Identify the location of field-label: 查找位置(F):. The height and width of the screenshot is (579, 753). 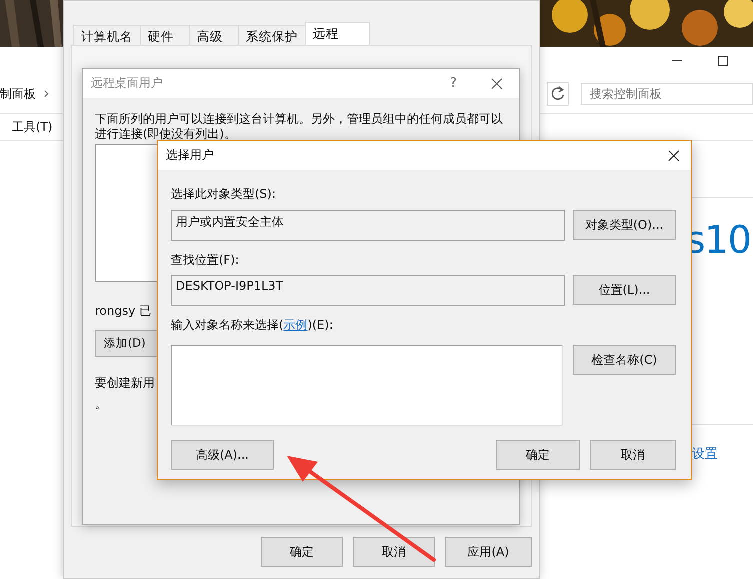
(205, 260).